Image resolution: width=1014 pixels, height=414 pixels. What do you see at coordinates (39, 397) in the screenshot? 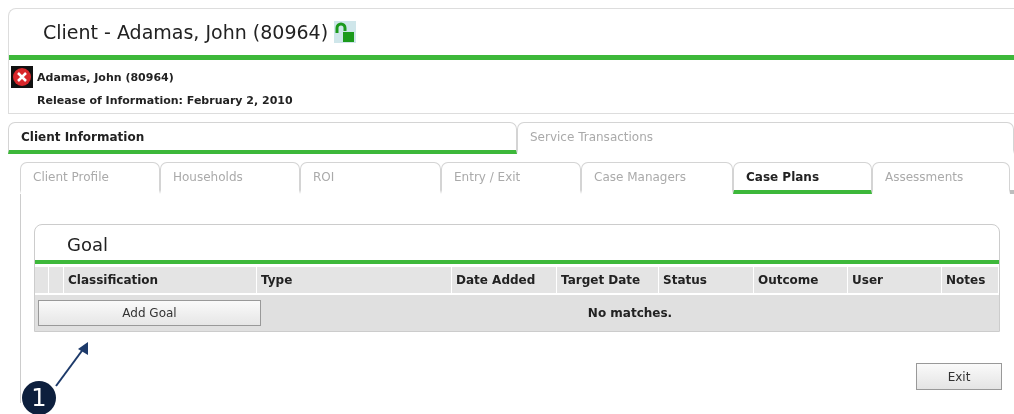
I see `step-number-badge: 1` at bounding box center [39, 397].